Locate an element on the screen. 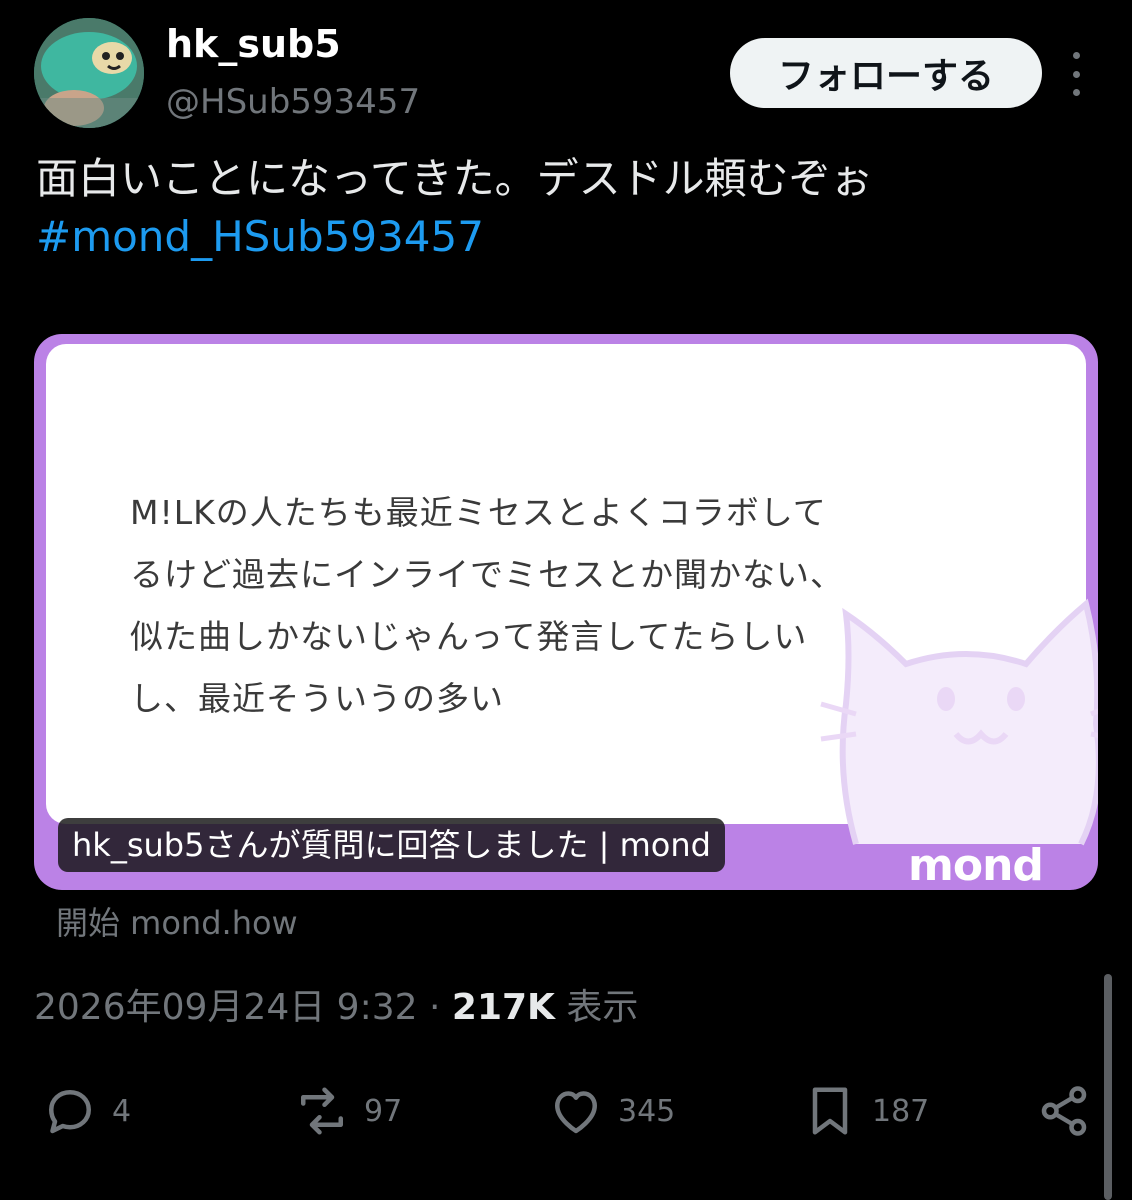 The width and height of the screenshot is (1132, 1200). views-count: 217K is located at coordinates (503, 1007).